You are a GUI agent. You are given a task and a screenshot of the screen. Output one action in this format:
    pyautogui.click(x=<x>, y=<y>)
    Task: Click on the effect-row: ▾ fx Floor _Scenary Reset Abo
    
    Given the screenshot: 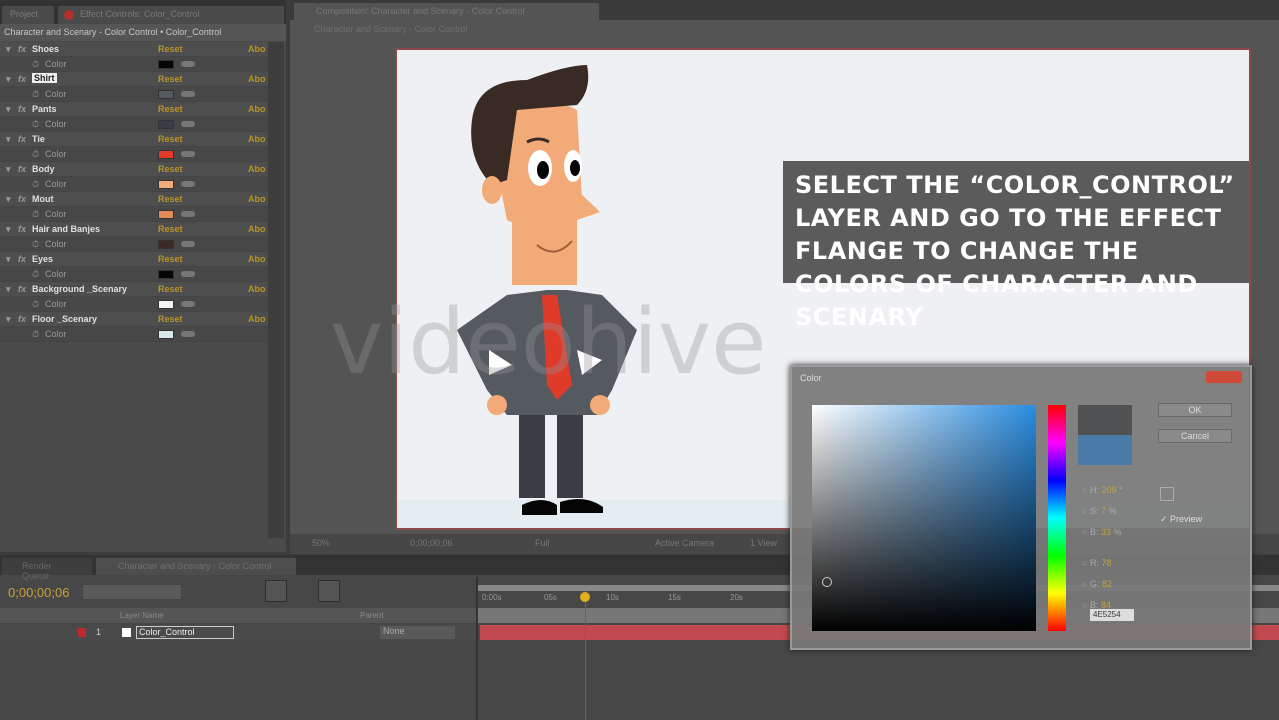 What is the action you would take?
    pyautogui.click(x=134, y=319)
    